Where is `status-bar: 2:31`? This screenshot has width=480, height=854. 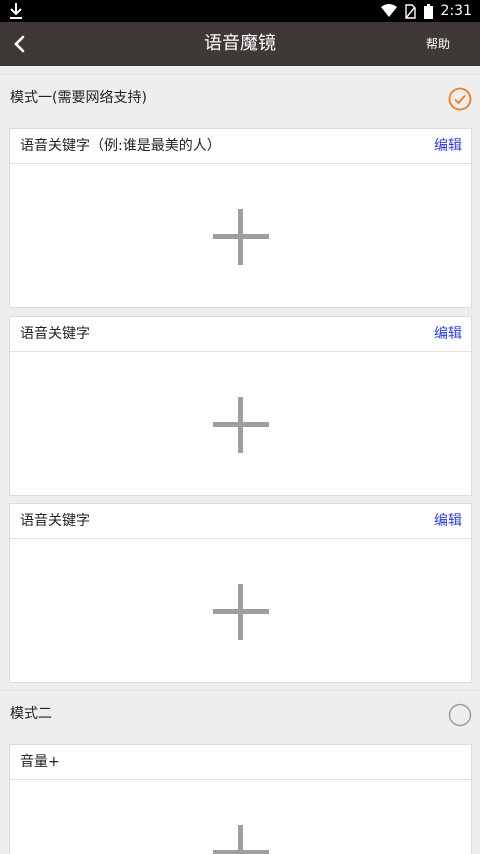
status-bar: 2:31 is located at coordinates (240, 11).